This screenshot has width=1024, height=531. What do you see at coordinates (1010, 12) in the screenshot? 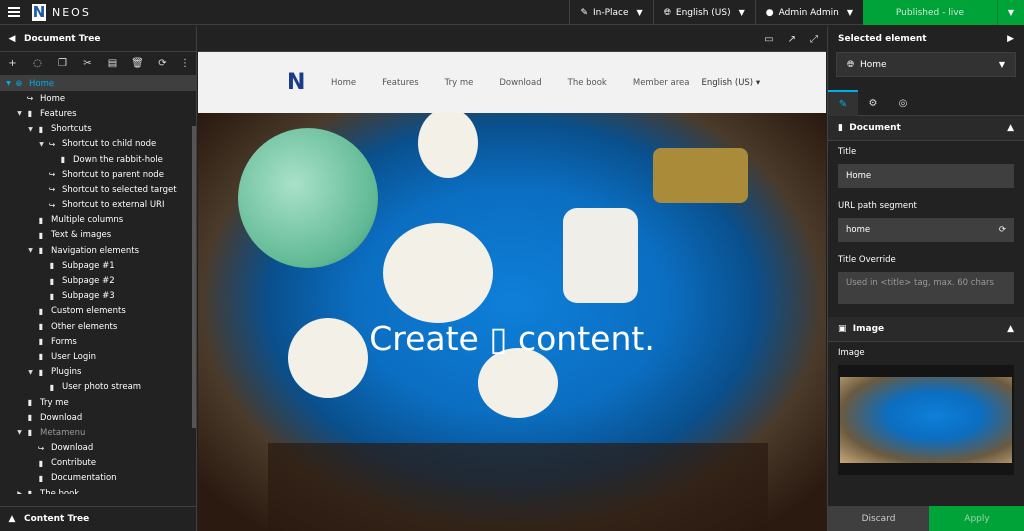
I see `publish-dropdown-button: ▼` at bounding box center [1010, 12].